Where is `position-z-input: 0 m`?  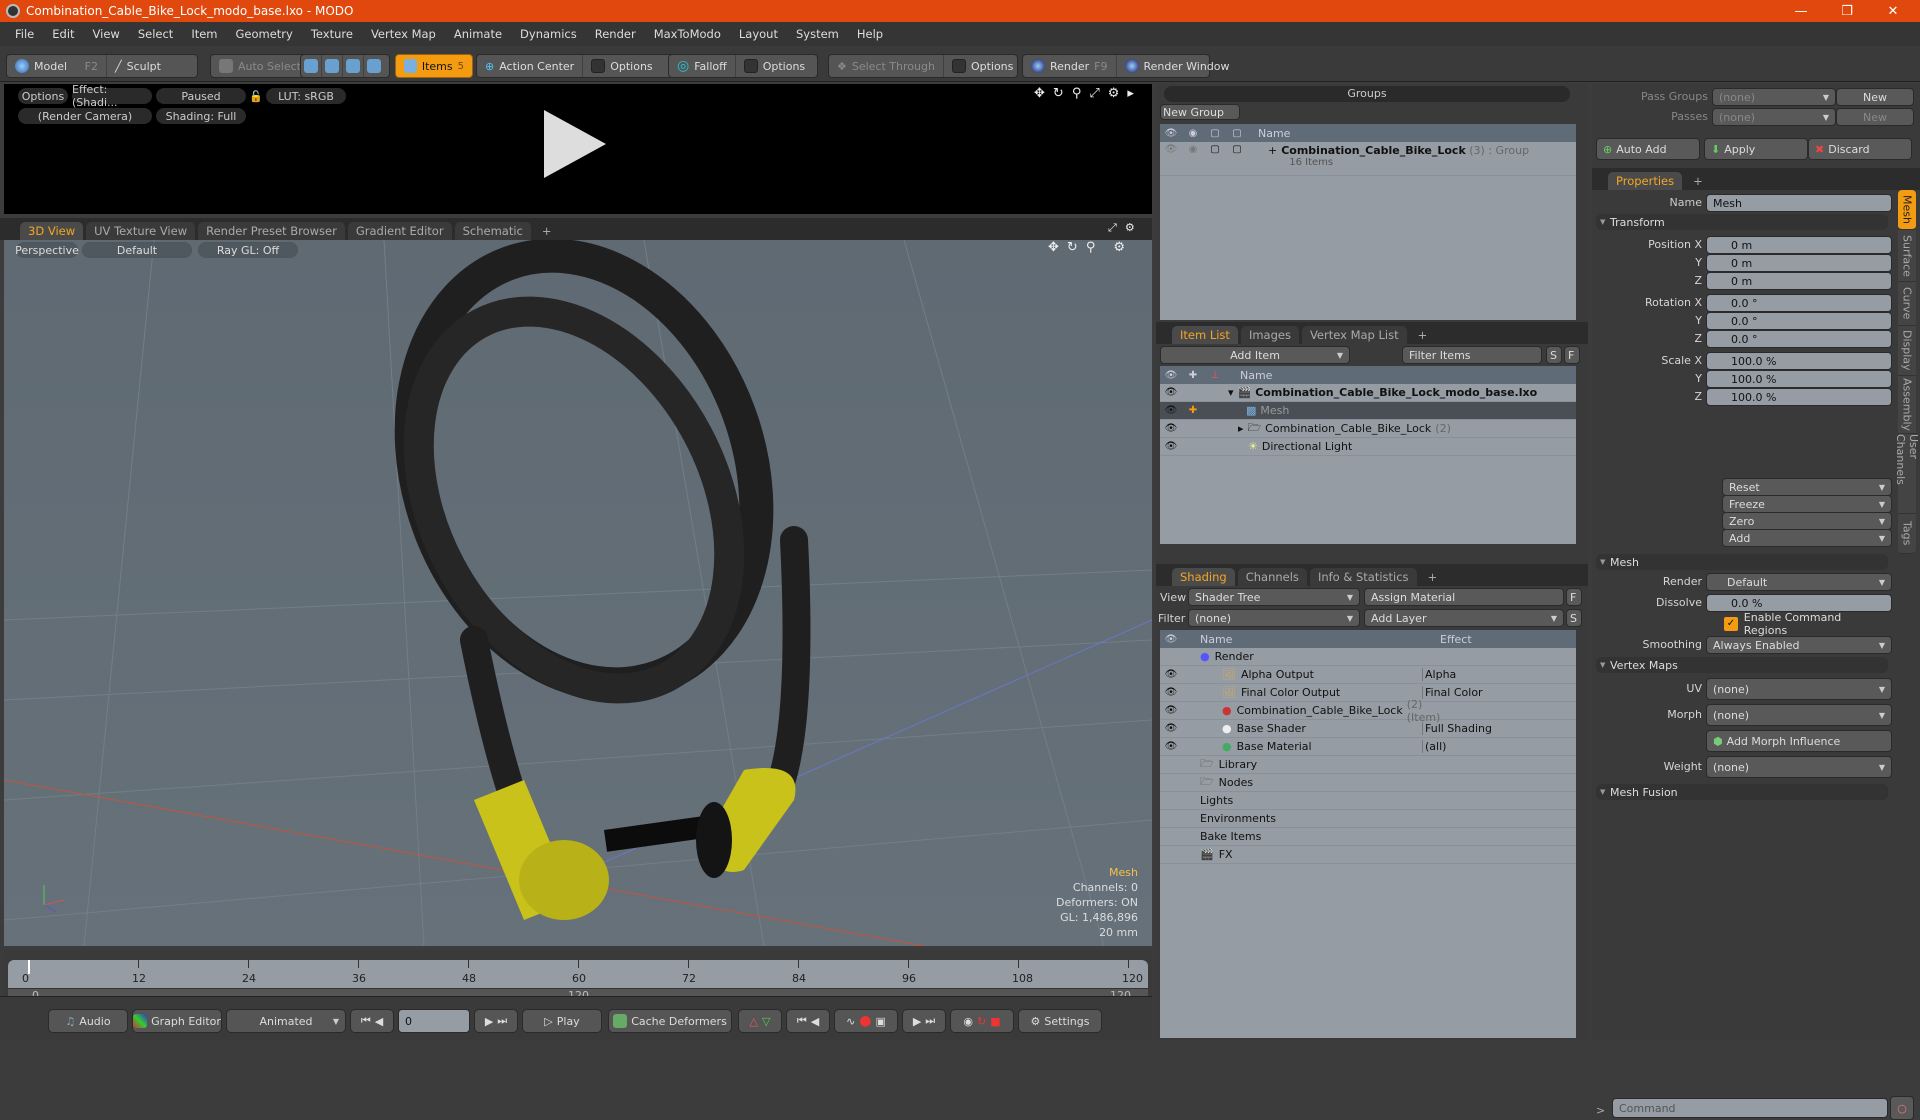 position-z-input: 0 m is located at coordinates (1799, 281).